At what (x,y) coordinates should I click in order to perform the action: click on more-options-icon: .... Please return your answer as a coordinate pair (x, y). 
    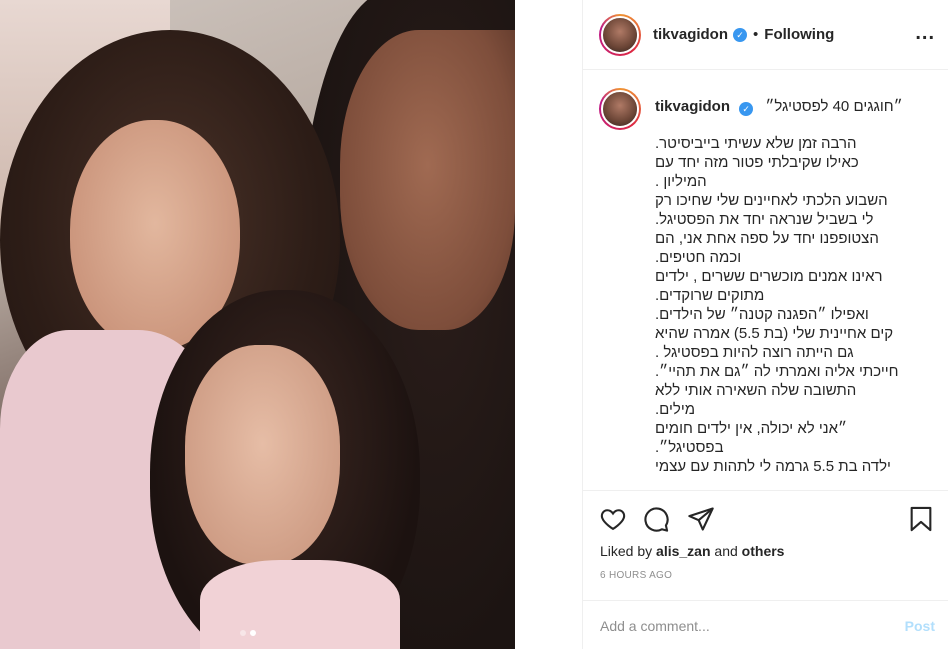
    Looking at the image, I should click on (925, 33).